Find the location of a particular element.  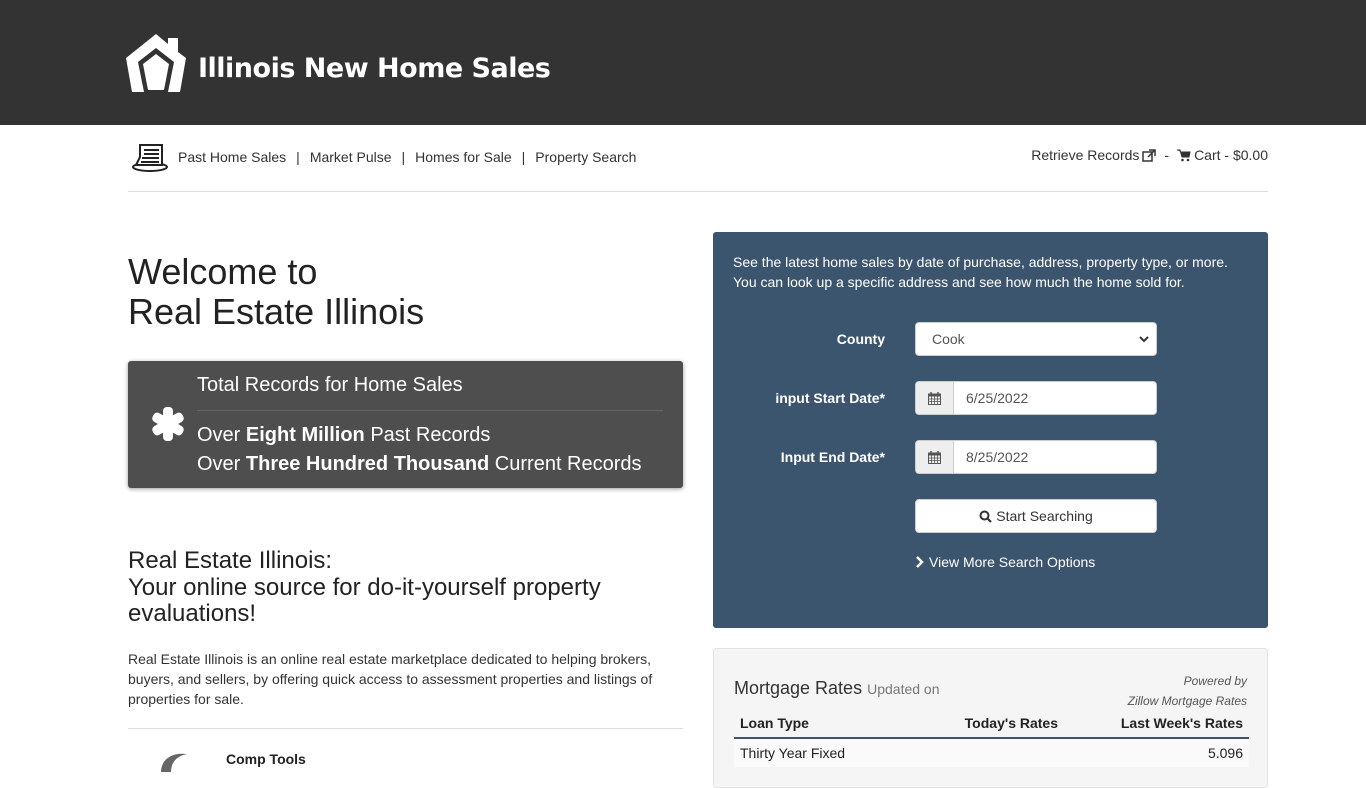

powered-by: Powered by Zillow Mortgage Rates is located at coordinates (1187, 691).